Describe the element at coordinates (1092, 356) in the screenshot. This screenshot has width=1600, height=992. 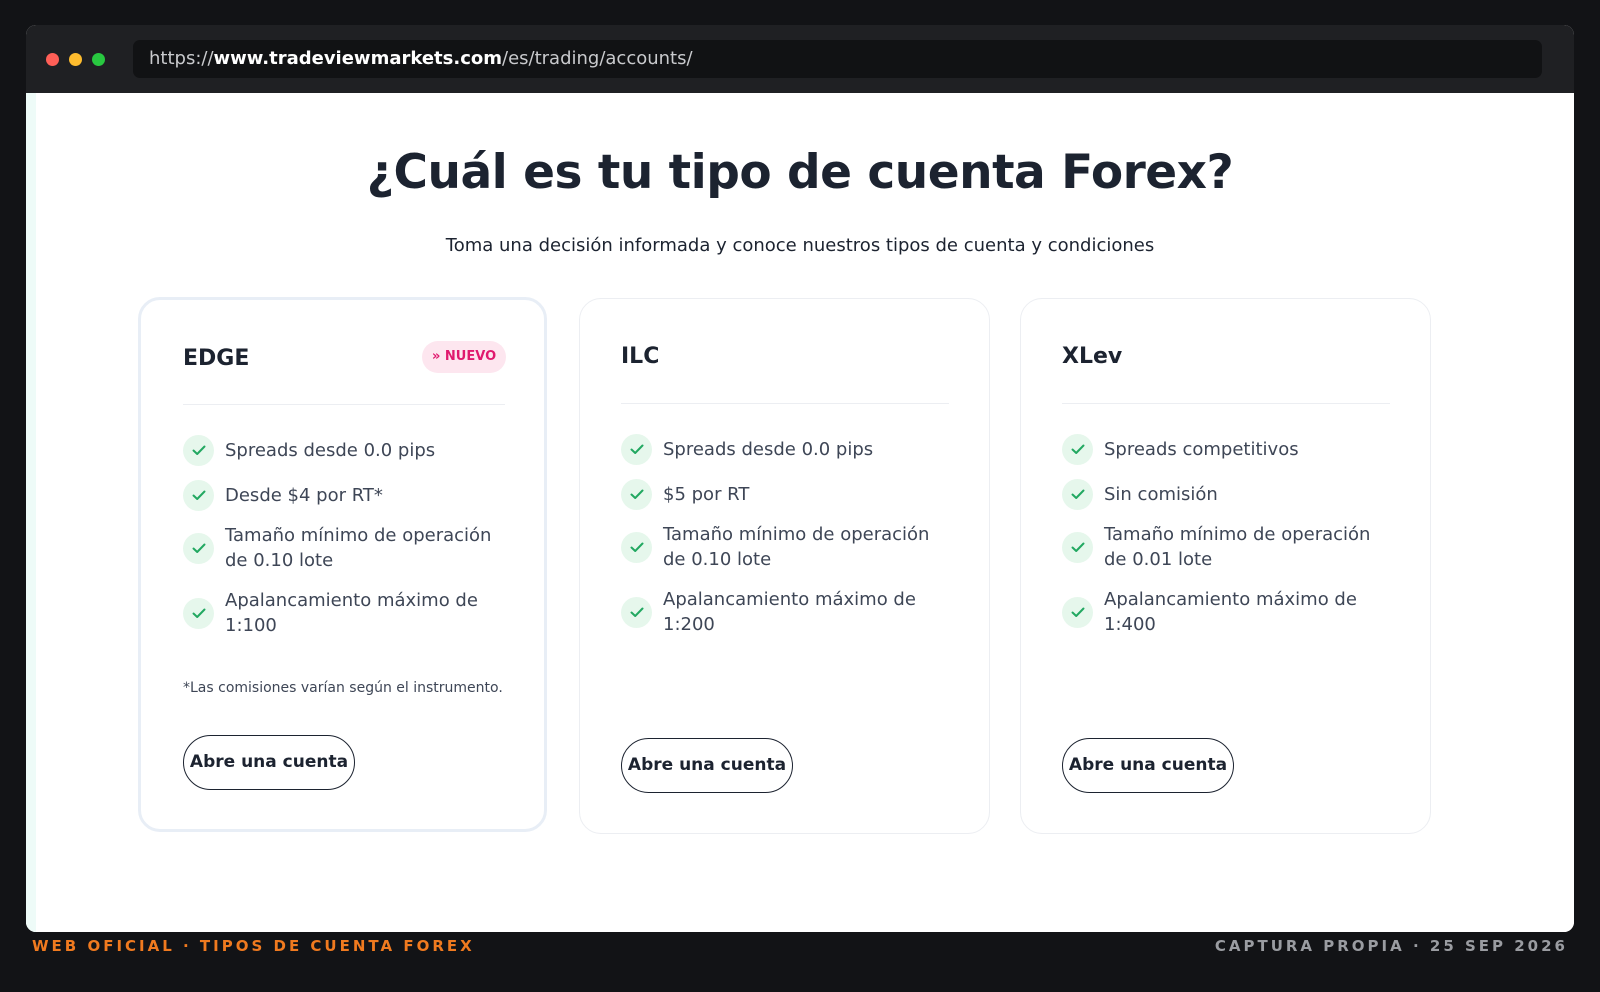
I see `card-title: XLev` at that location.